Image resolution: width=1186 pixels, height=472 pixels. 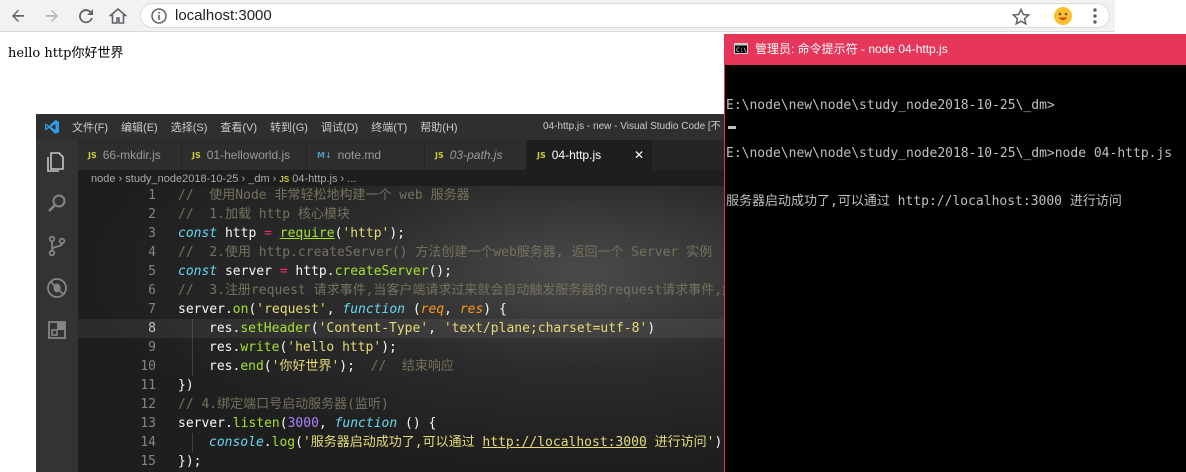 I want to click on tab-label: 66-mkdir.js, so click(x=131, y=155).